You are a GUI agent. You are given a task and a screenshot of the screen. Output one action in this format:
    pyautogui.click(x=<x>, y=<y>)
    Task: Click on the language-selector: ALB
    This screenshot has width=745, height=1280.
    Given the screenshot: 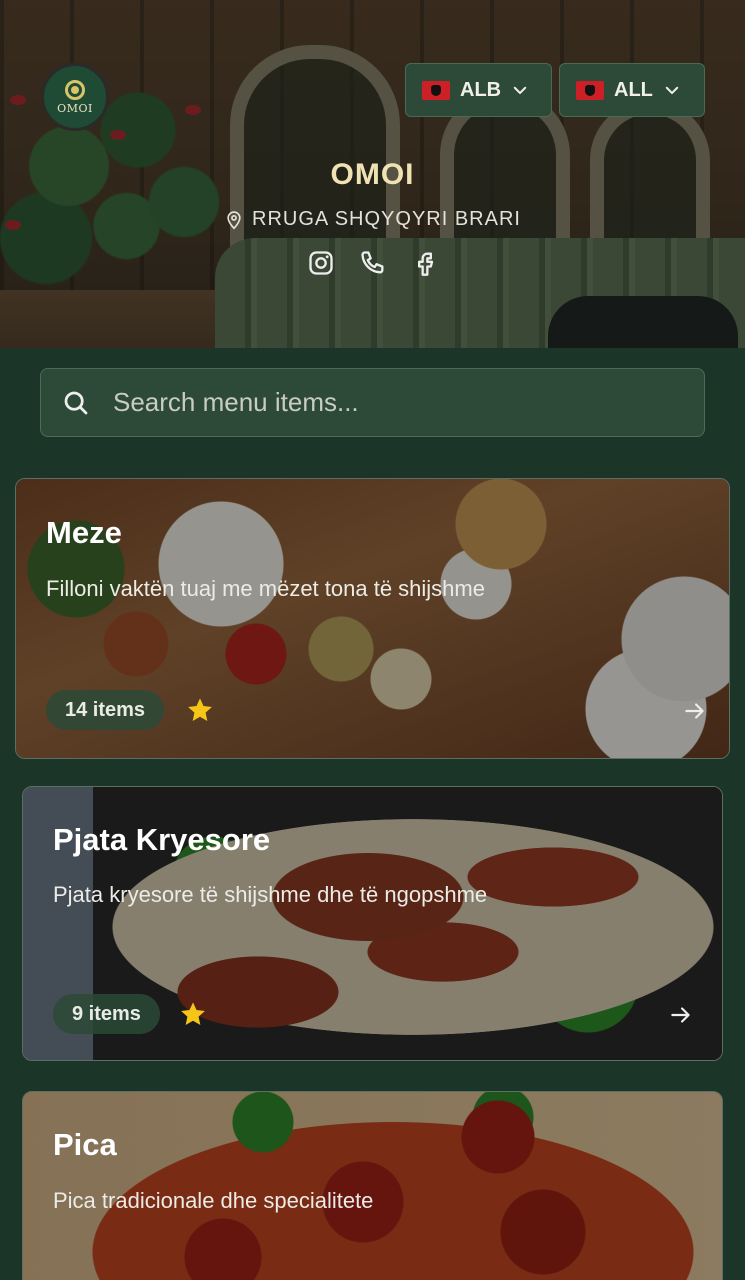 What is the action you would take?
    pyautogui.click(x=478, y=90)
    